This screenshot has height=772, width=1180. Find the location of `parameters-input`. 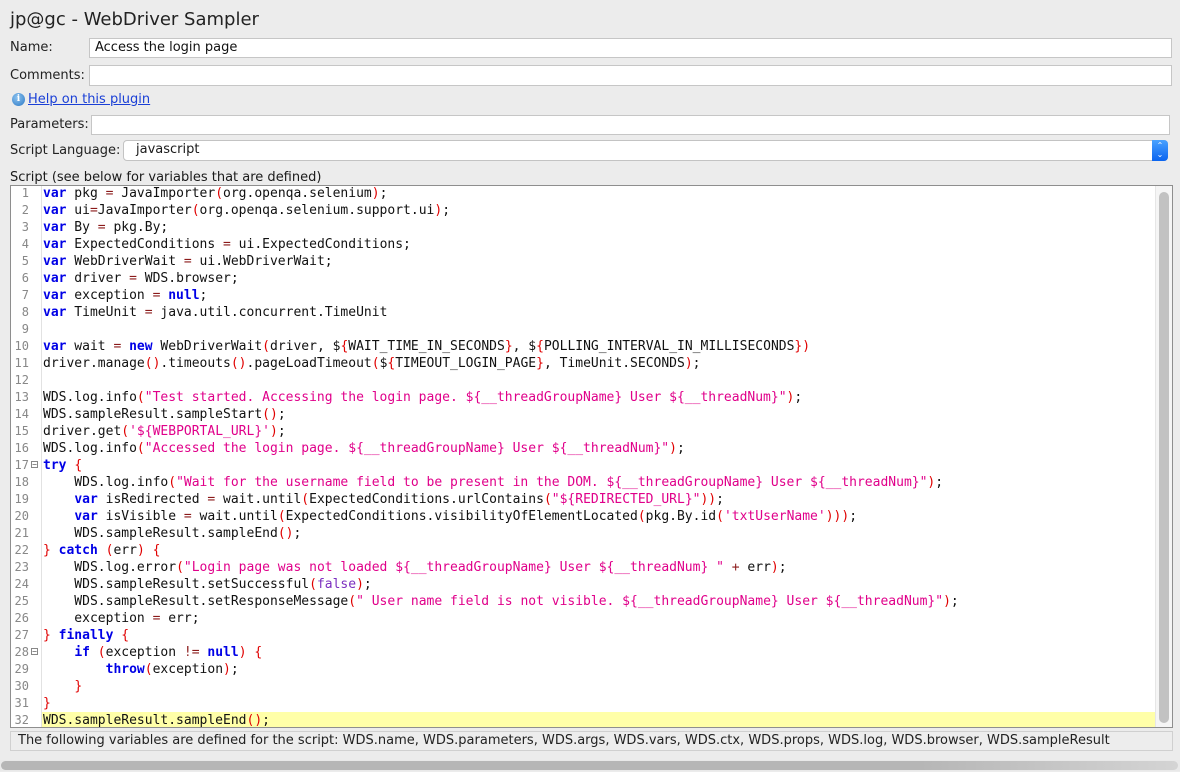

parameters-input is located at coordinates (630, 125).